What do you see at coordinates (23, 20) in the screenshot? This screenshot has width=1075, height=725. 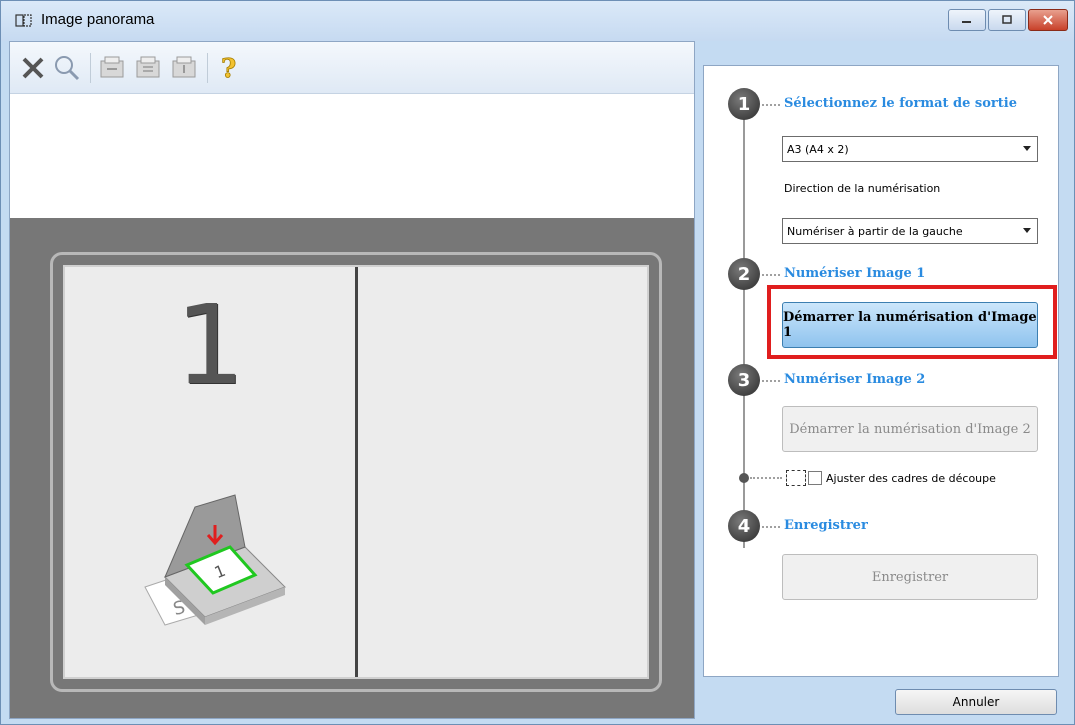 I see `panorama-app-icon` at bounding box center [23, 20].